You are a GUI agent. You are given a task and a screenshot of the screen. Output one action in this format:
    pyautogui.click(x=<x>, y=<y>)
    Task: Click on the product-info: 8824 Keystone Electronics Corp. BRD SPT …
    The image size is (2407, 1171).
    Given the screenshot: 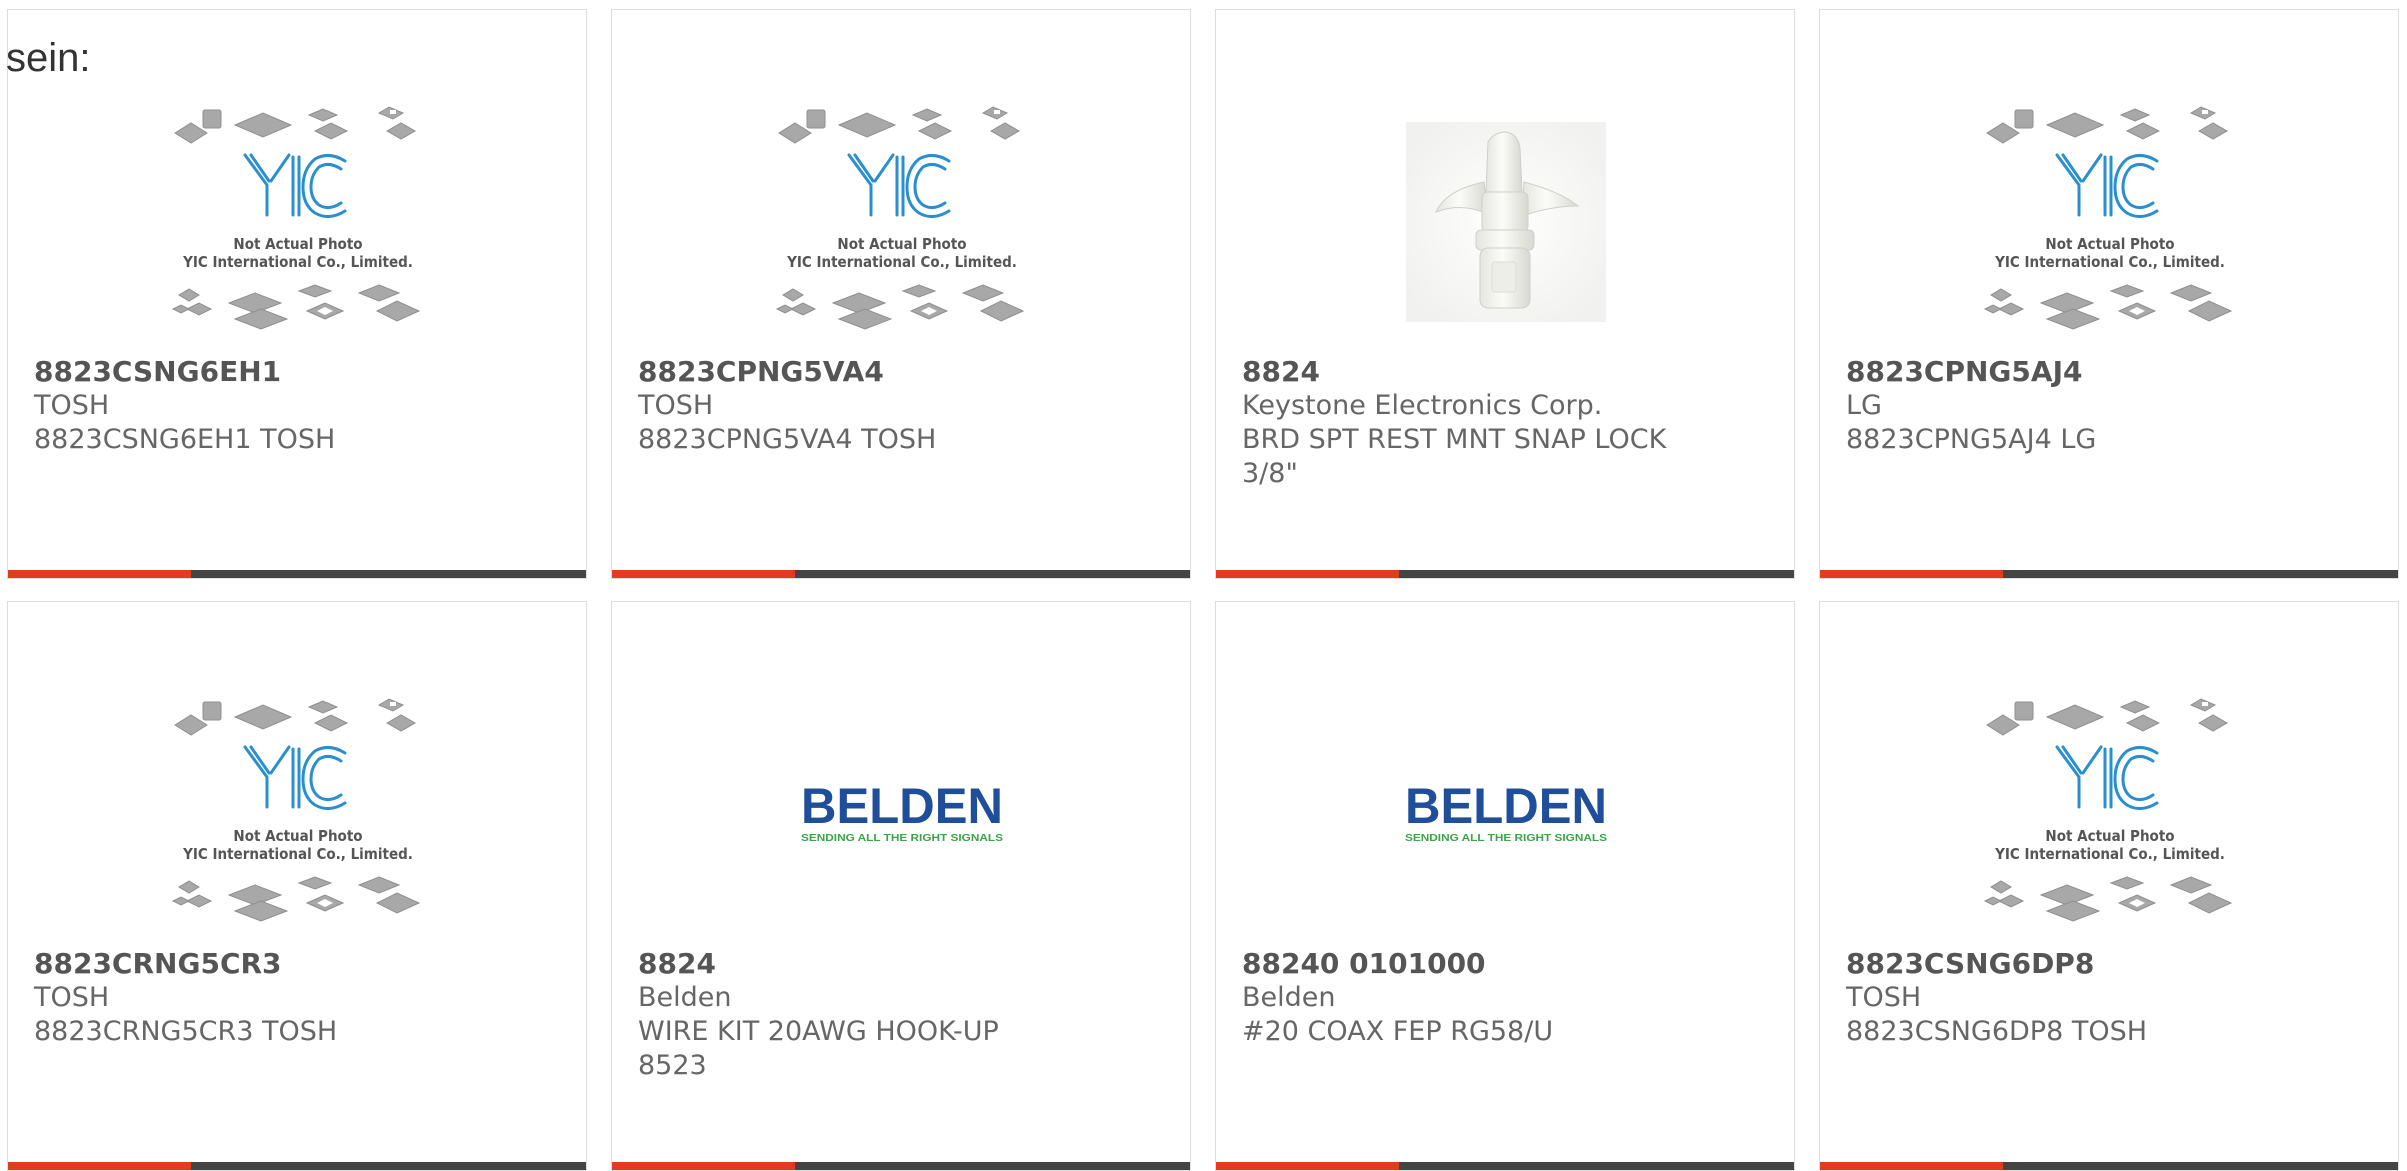 What is the action you would take?
    pyautogui.click(x=1507, y=423)
    